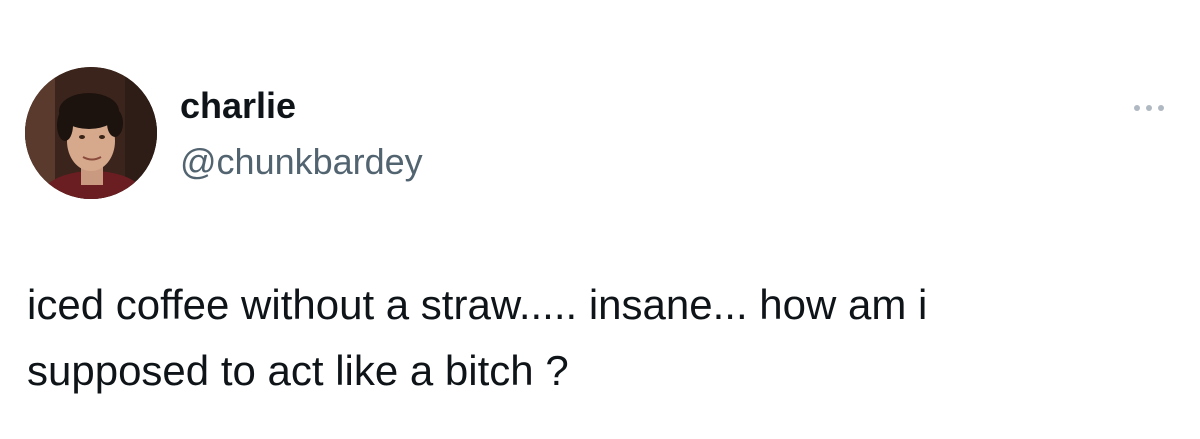  I want to click on more-options-icon, so click(1149, 108).